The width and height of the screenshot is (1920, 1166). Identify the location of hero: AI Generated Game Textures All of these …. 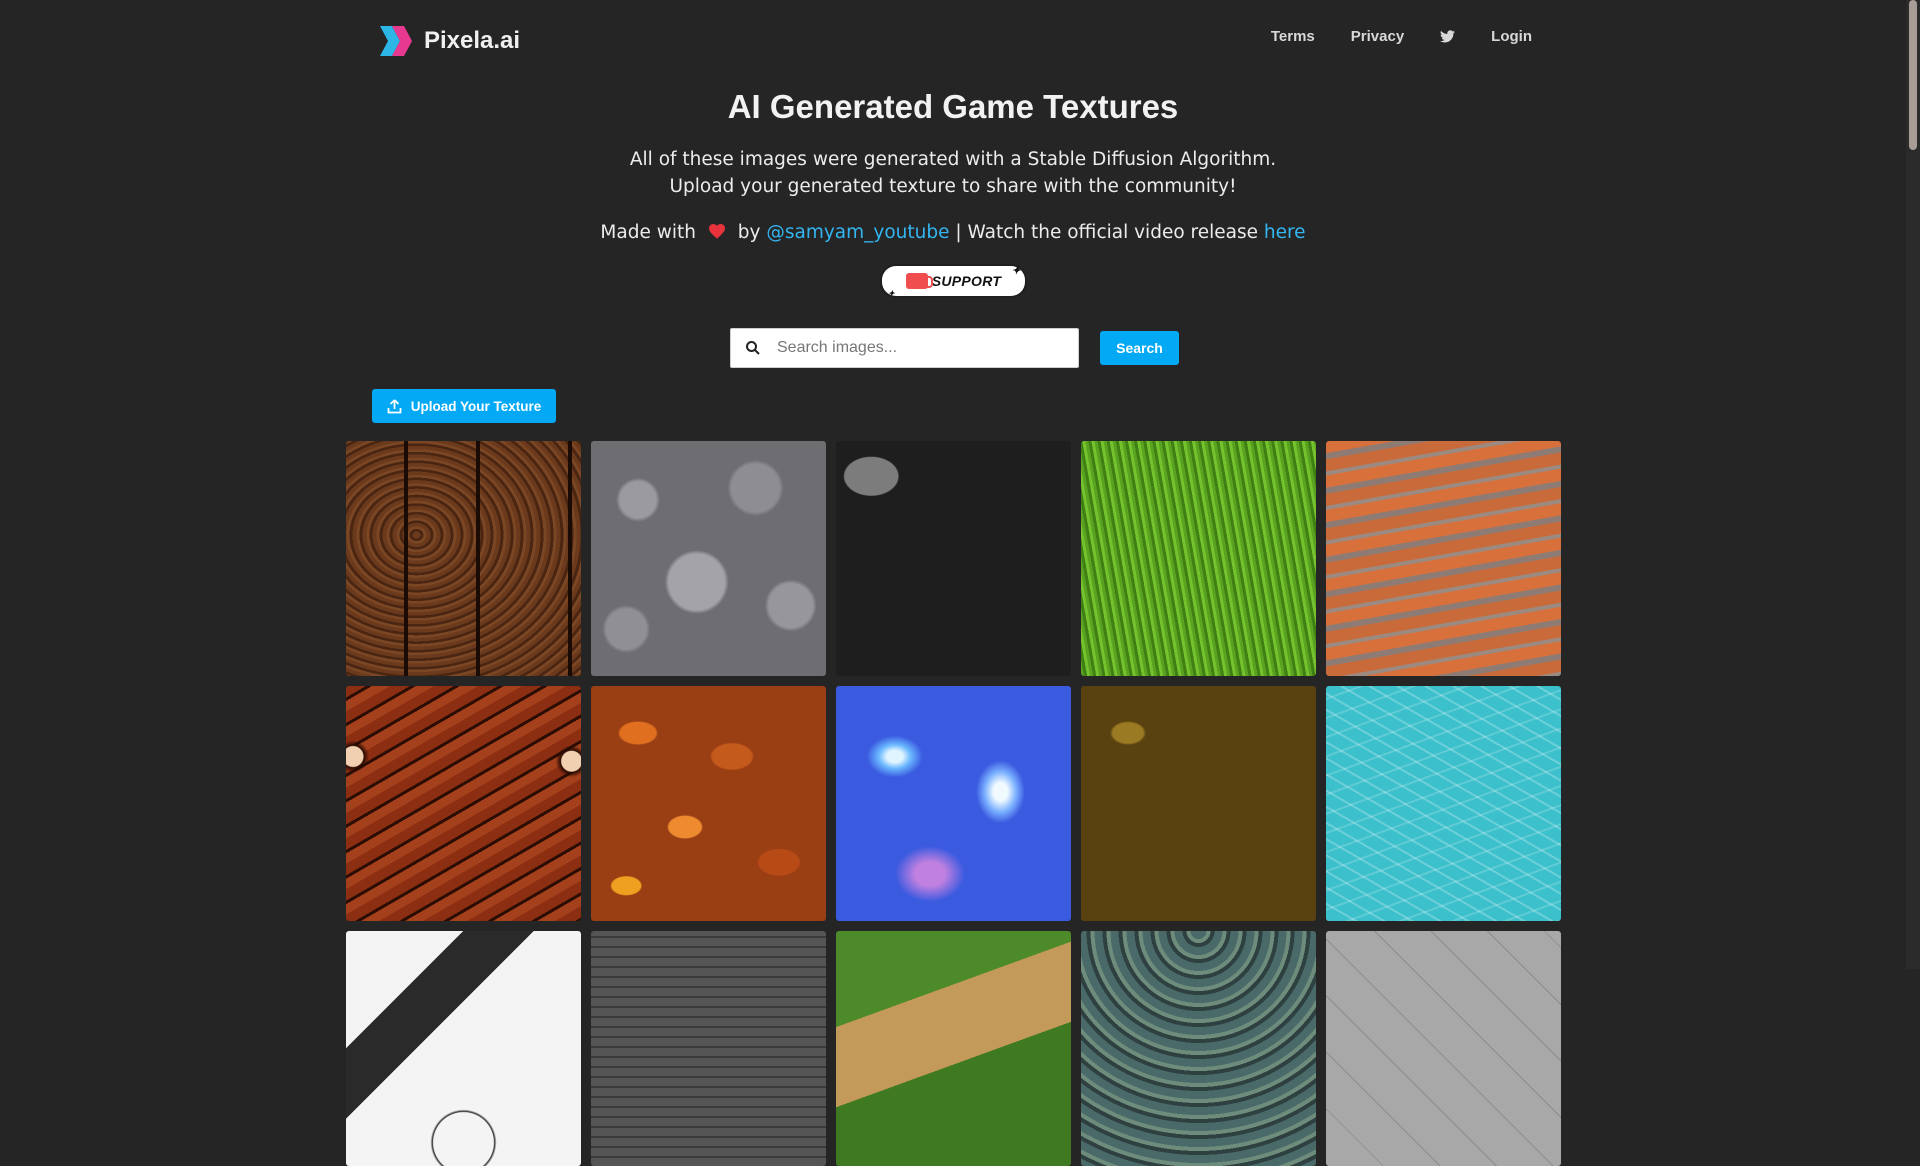
(953, 165).